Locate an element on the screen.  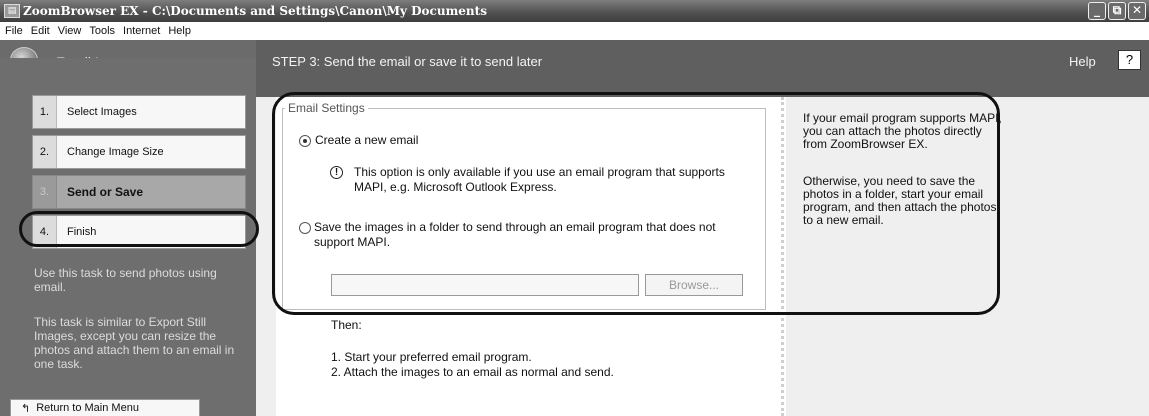
highlight-outline-finish is located at coordinates (139, 229).